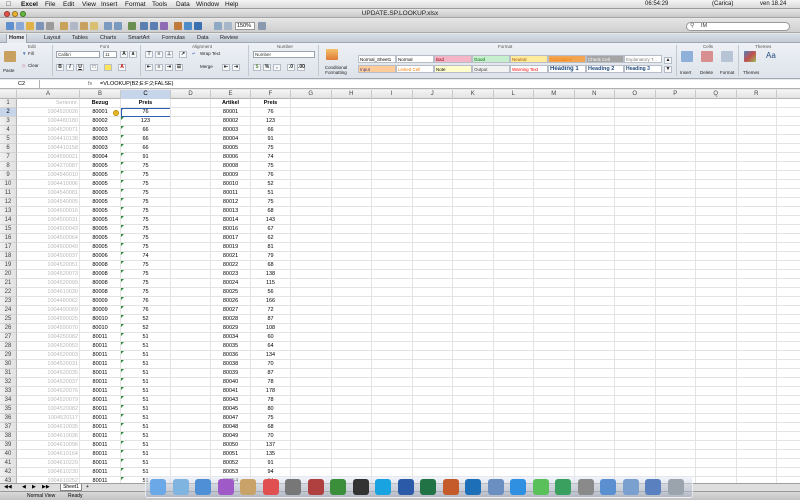  What do you see at coordinates (687, 56) in the screenshot?
I see `insert-cells-icon` at bounding box center [687, 56].